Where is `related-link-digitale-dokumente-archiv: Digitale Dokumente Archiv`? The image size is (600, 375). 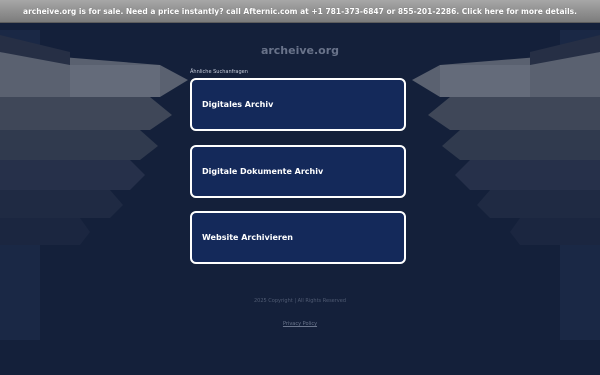 related-link-digitale-dokumente-archiv: Digitale Dokumente Archiv is located at coordinates (298, 171).